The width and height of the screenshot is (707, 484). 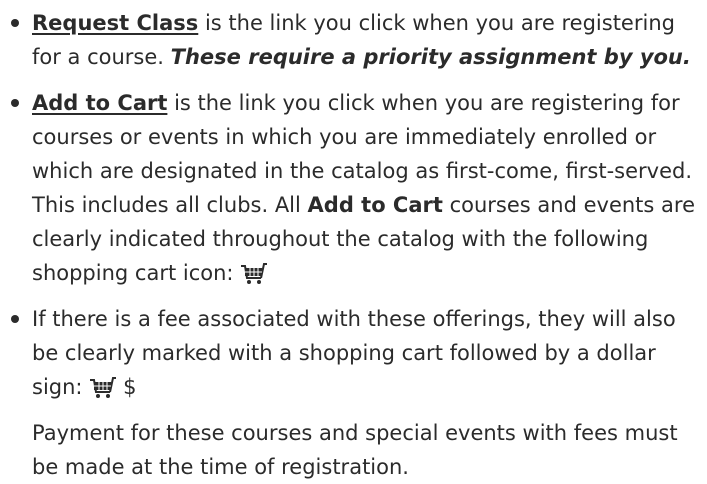 What do you see at coordinates (99, 103) in the screenshot?
I see `add-to-cart-link: Add to Cart` at bounding box center [99, 103].